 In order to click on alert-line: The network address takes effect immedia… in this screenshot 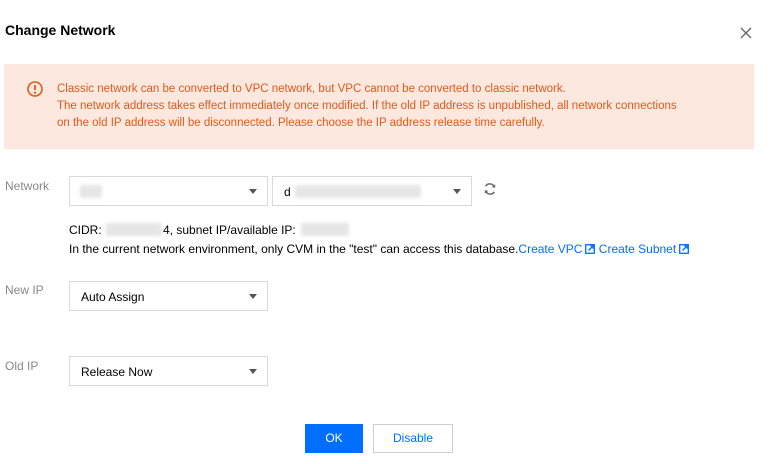, I will do `click(367, 106)`.